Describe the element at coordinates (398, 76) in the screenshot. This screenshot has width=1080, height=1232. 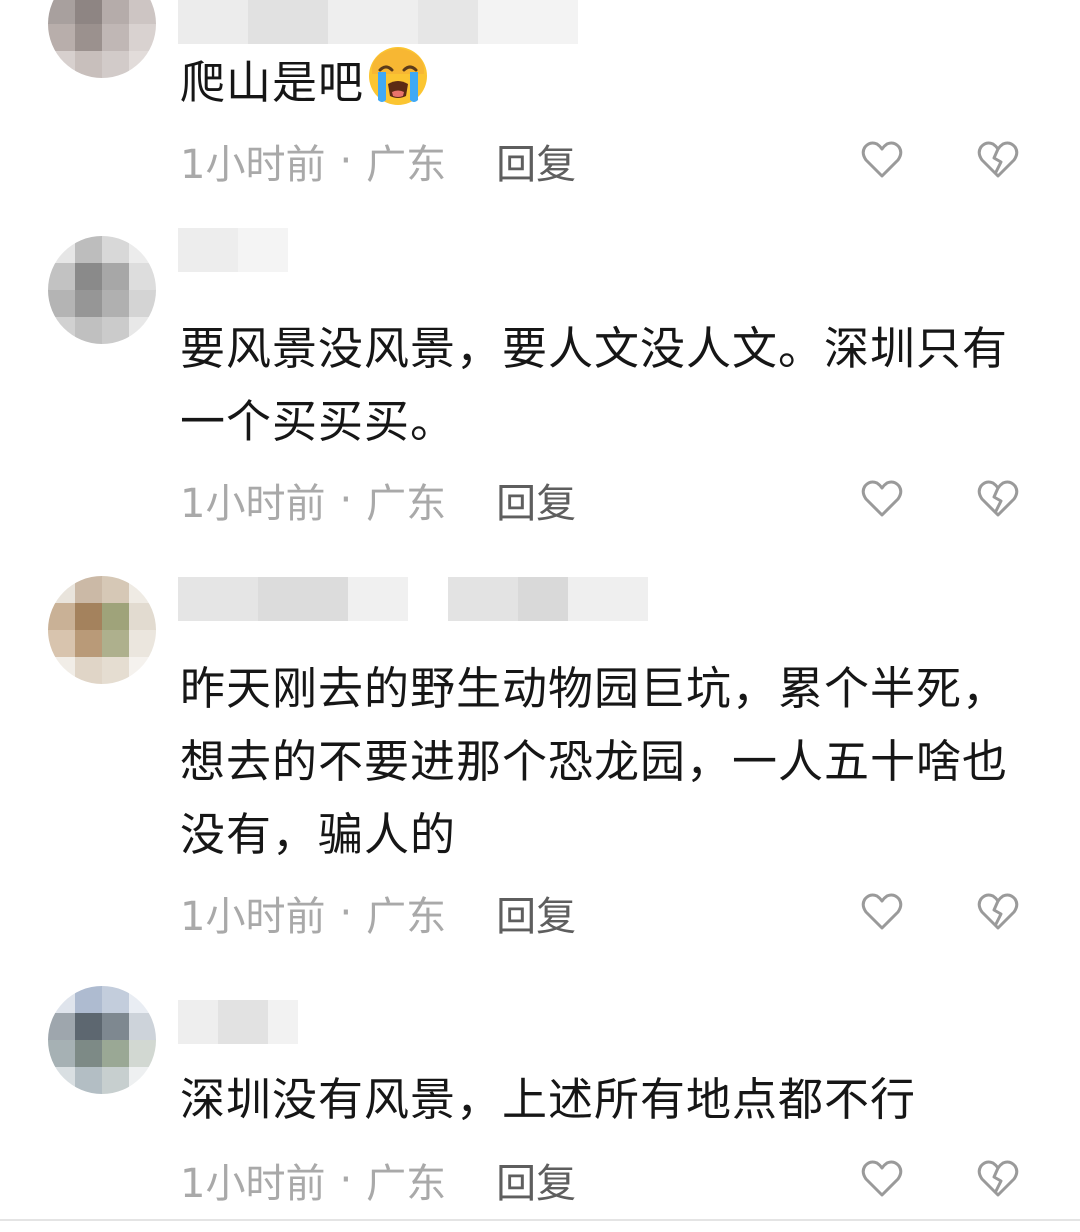
I see `loudly-crying-face-icon` at that location.